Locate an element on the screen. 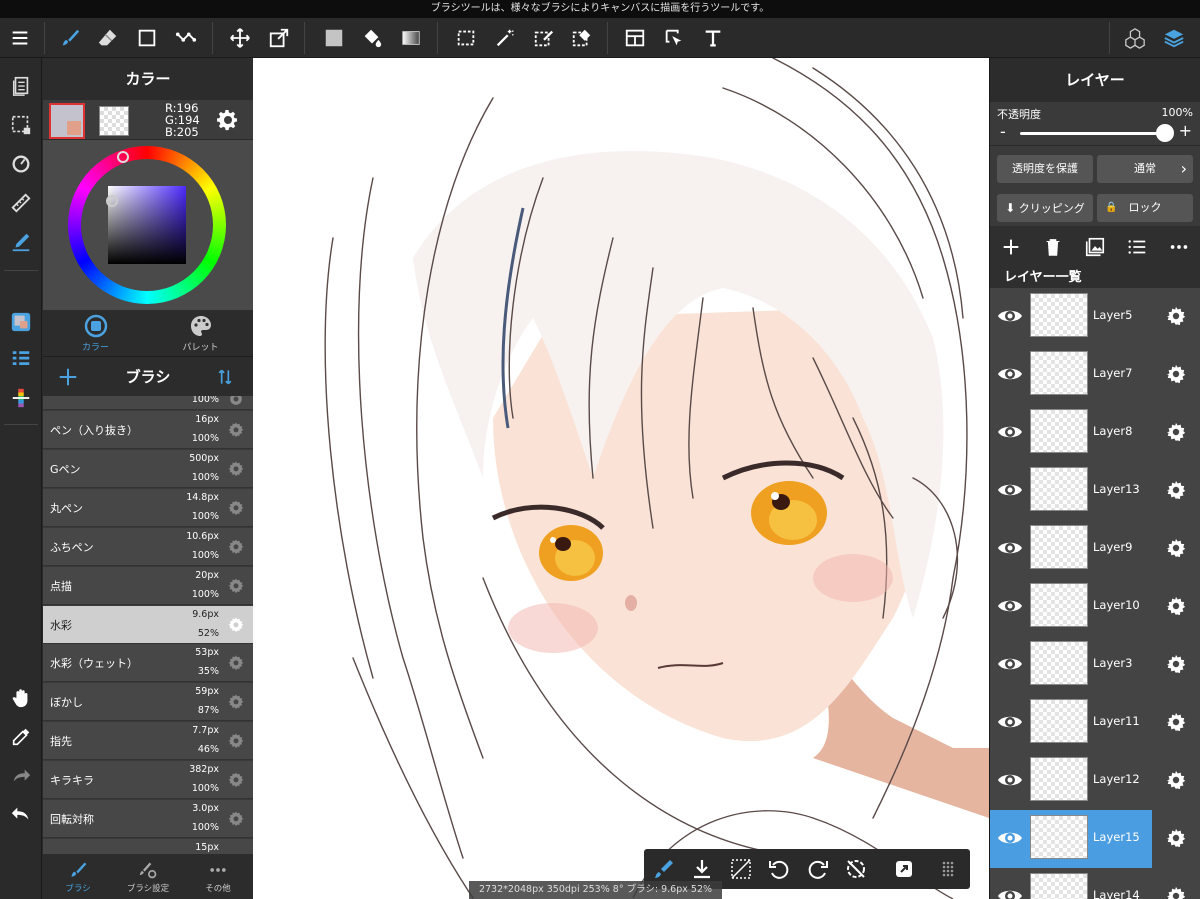  edit-shortcut-icon is located at coordinates (904, 869).